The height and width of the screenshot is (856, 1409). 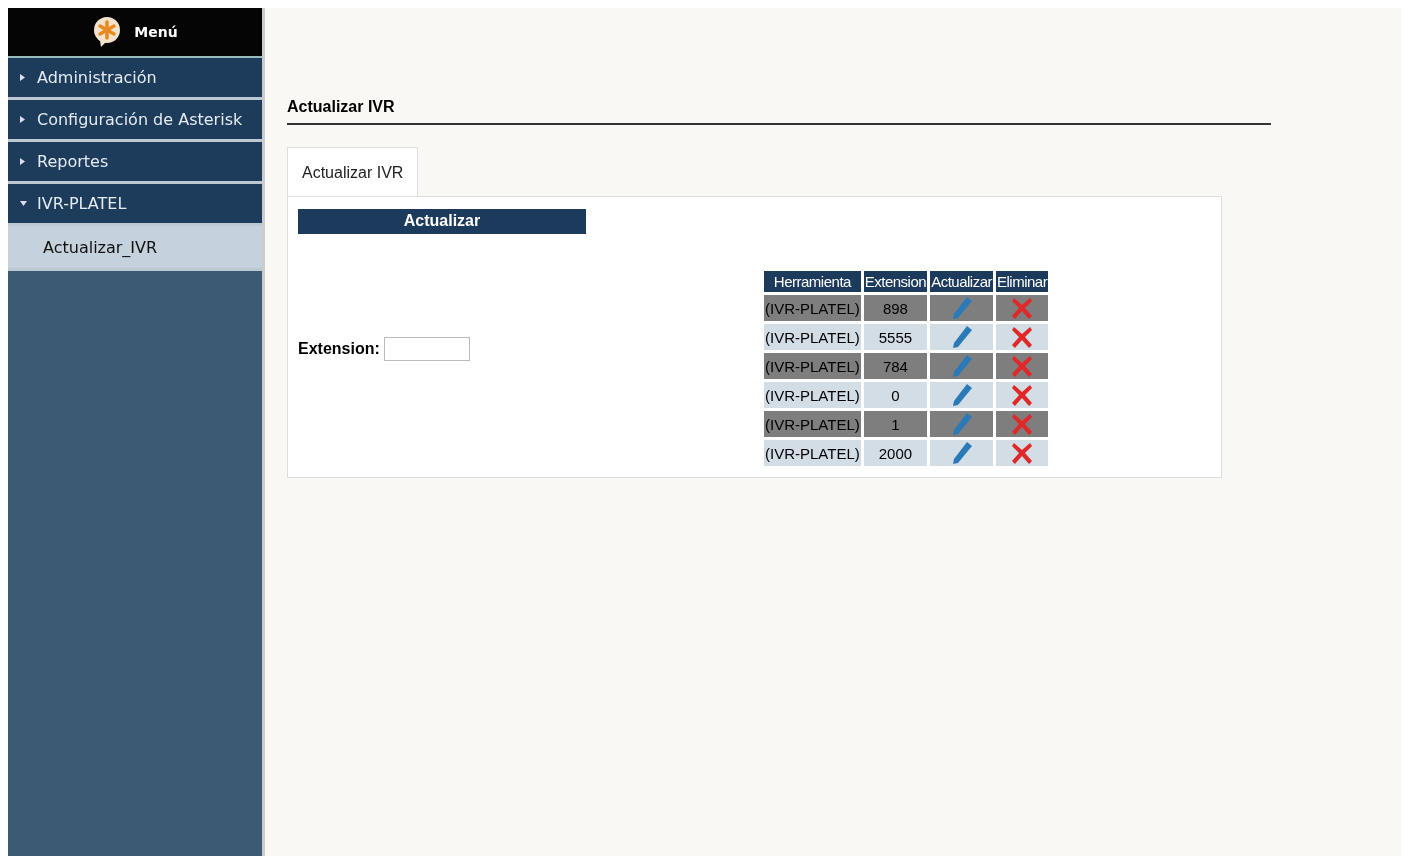 I want to click on table-cell: 784, so click(x=895, y=366).